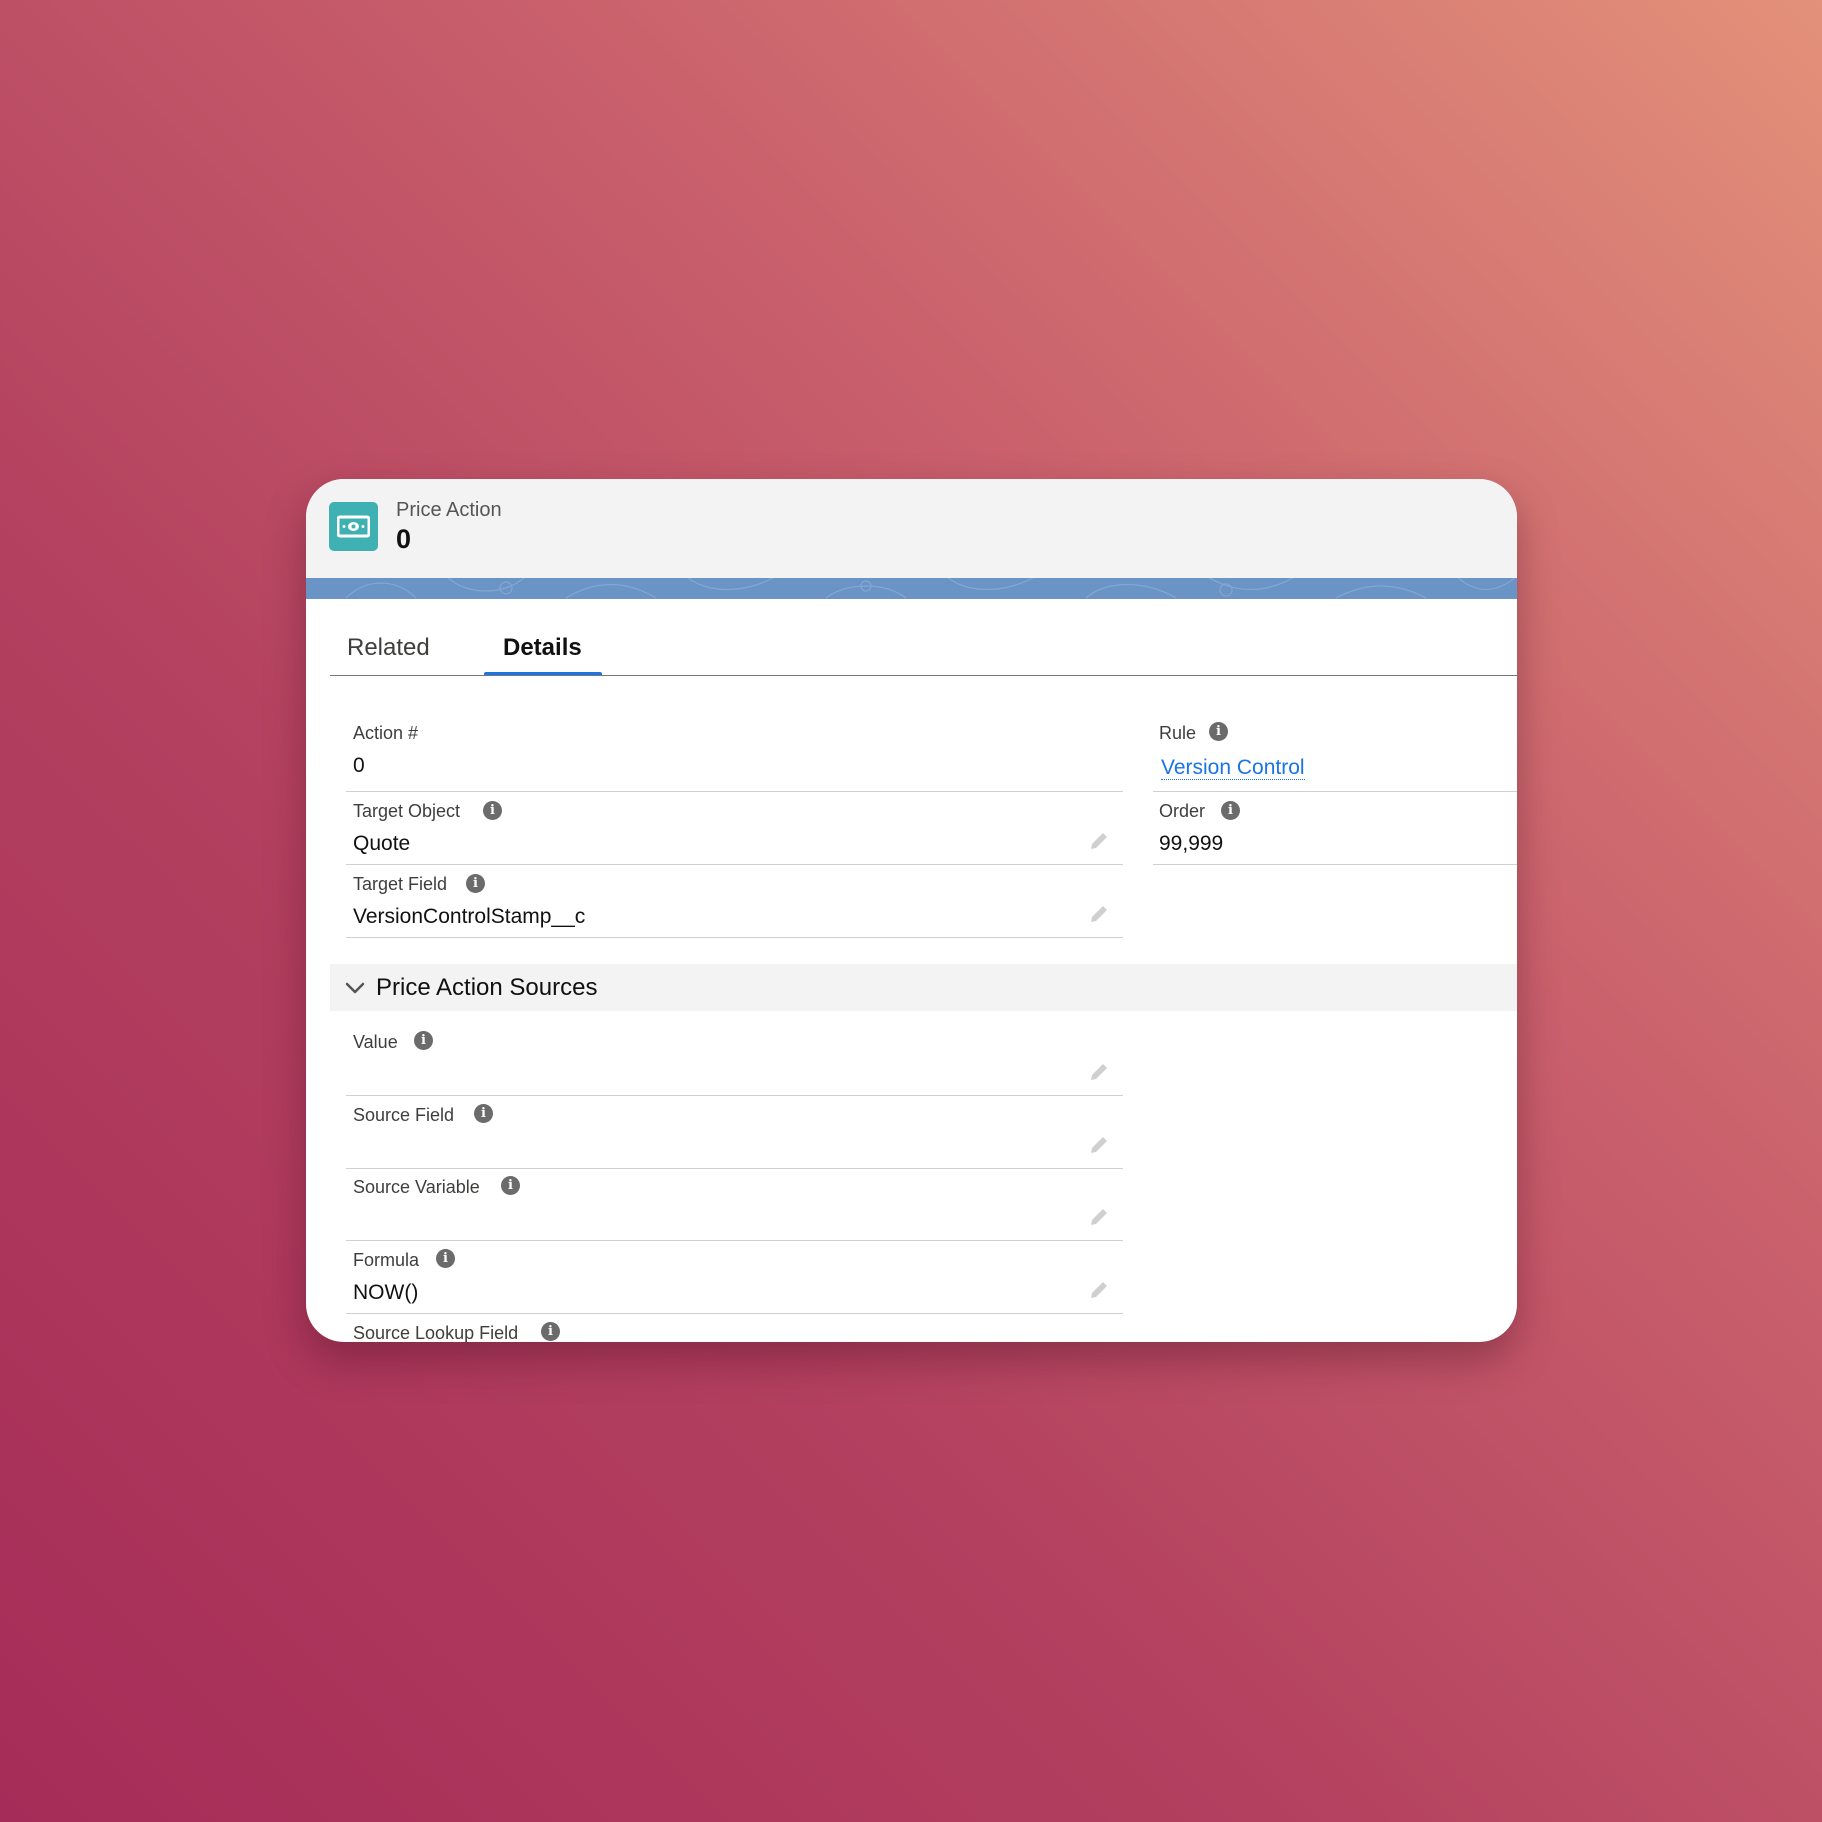 The image size is (1822, 1822). What do you see at coordinates (404, 1115) in the screenshot?
I see `source-field-label: Source Field` at bounding box center [404, 1115].